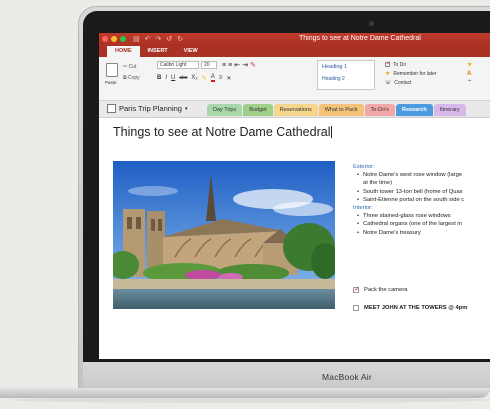  What do you see at coordinates (258, 110) in the screenshot?
I see `section-tab-budget: Budget` at bounding box center [258, 110].